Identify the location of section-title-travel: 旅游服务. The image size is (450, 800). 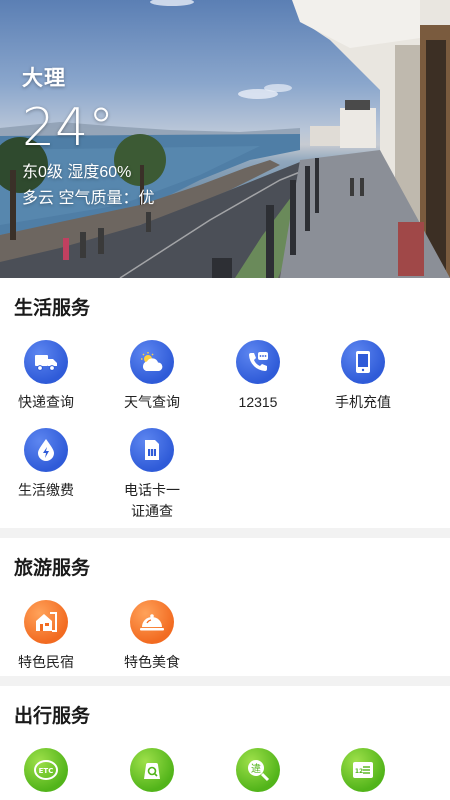
(52, 568).